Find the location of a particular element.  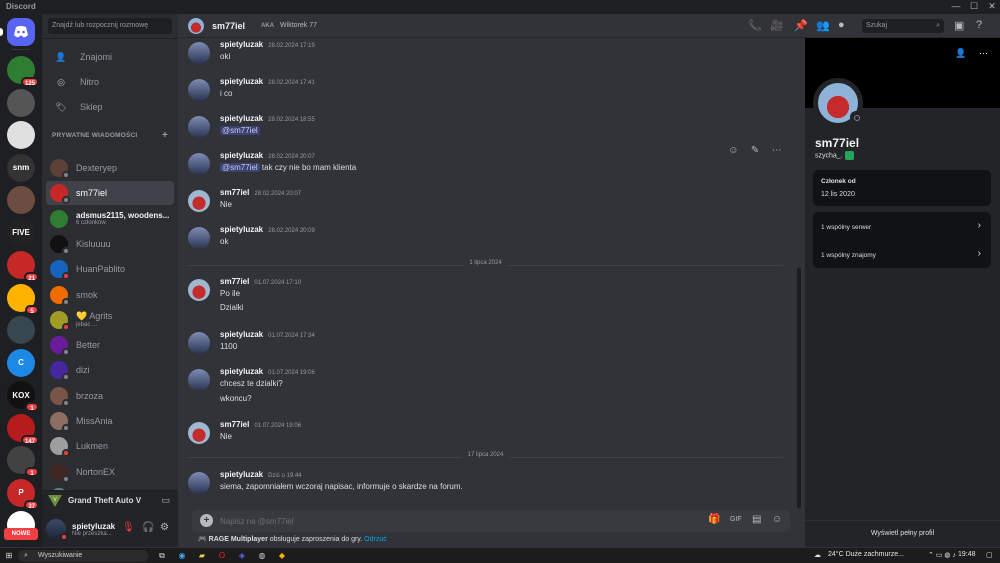

steam-icon: ◍ is located at coordinates (262, 556).